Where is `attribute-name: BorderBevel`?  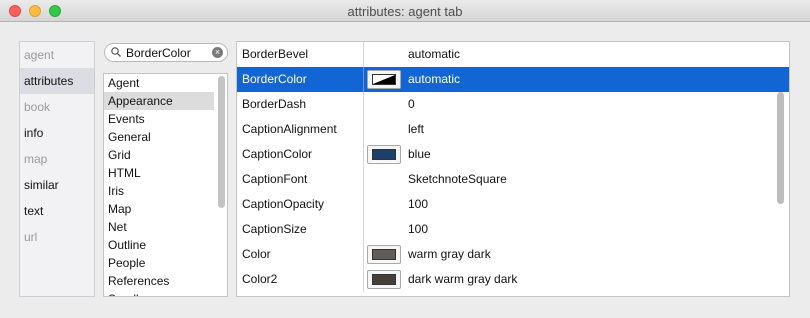
attribute-name: BorderBevel is located at coordinates (275, 54).